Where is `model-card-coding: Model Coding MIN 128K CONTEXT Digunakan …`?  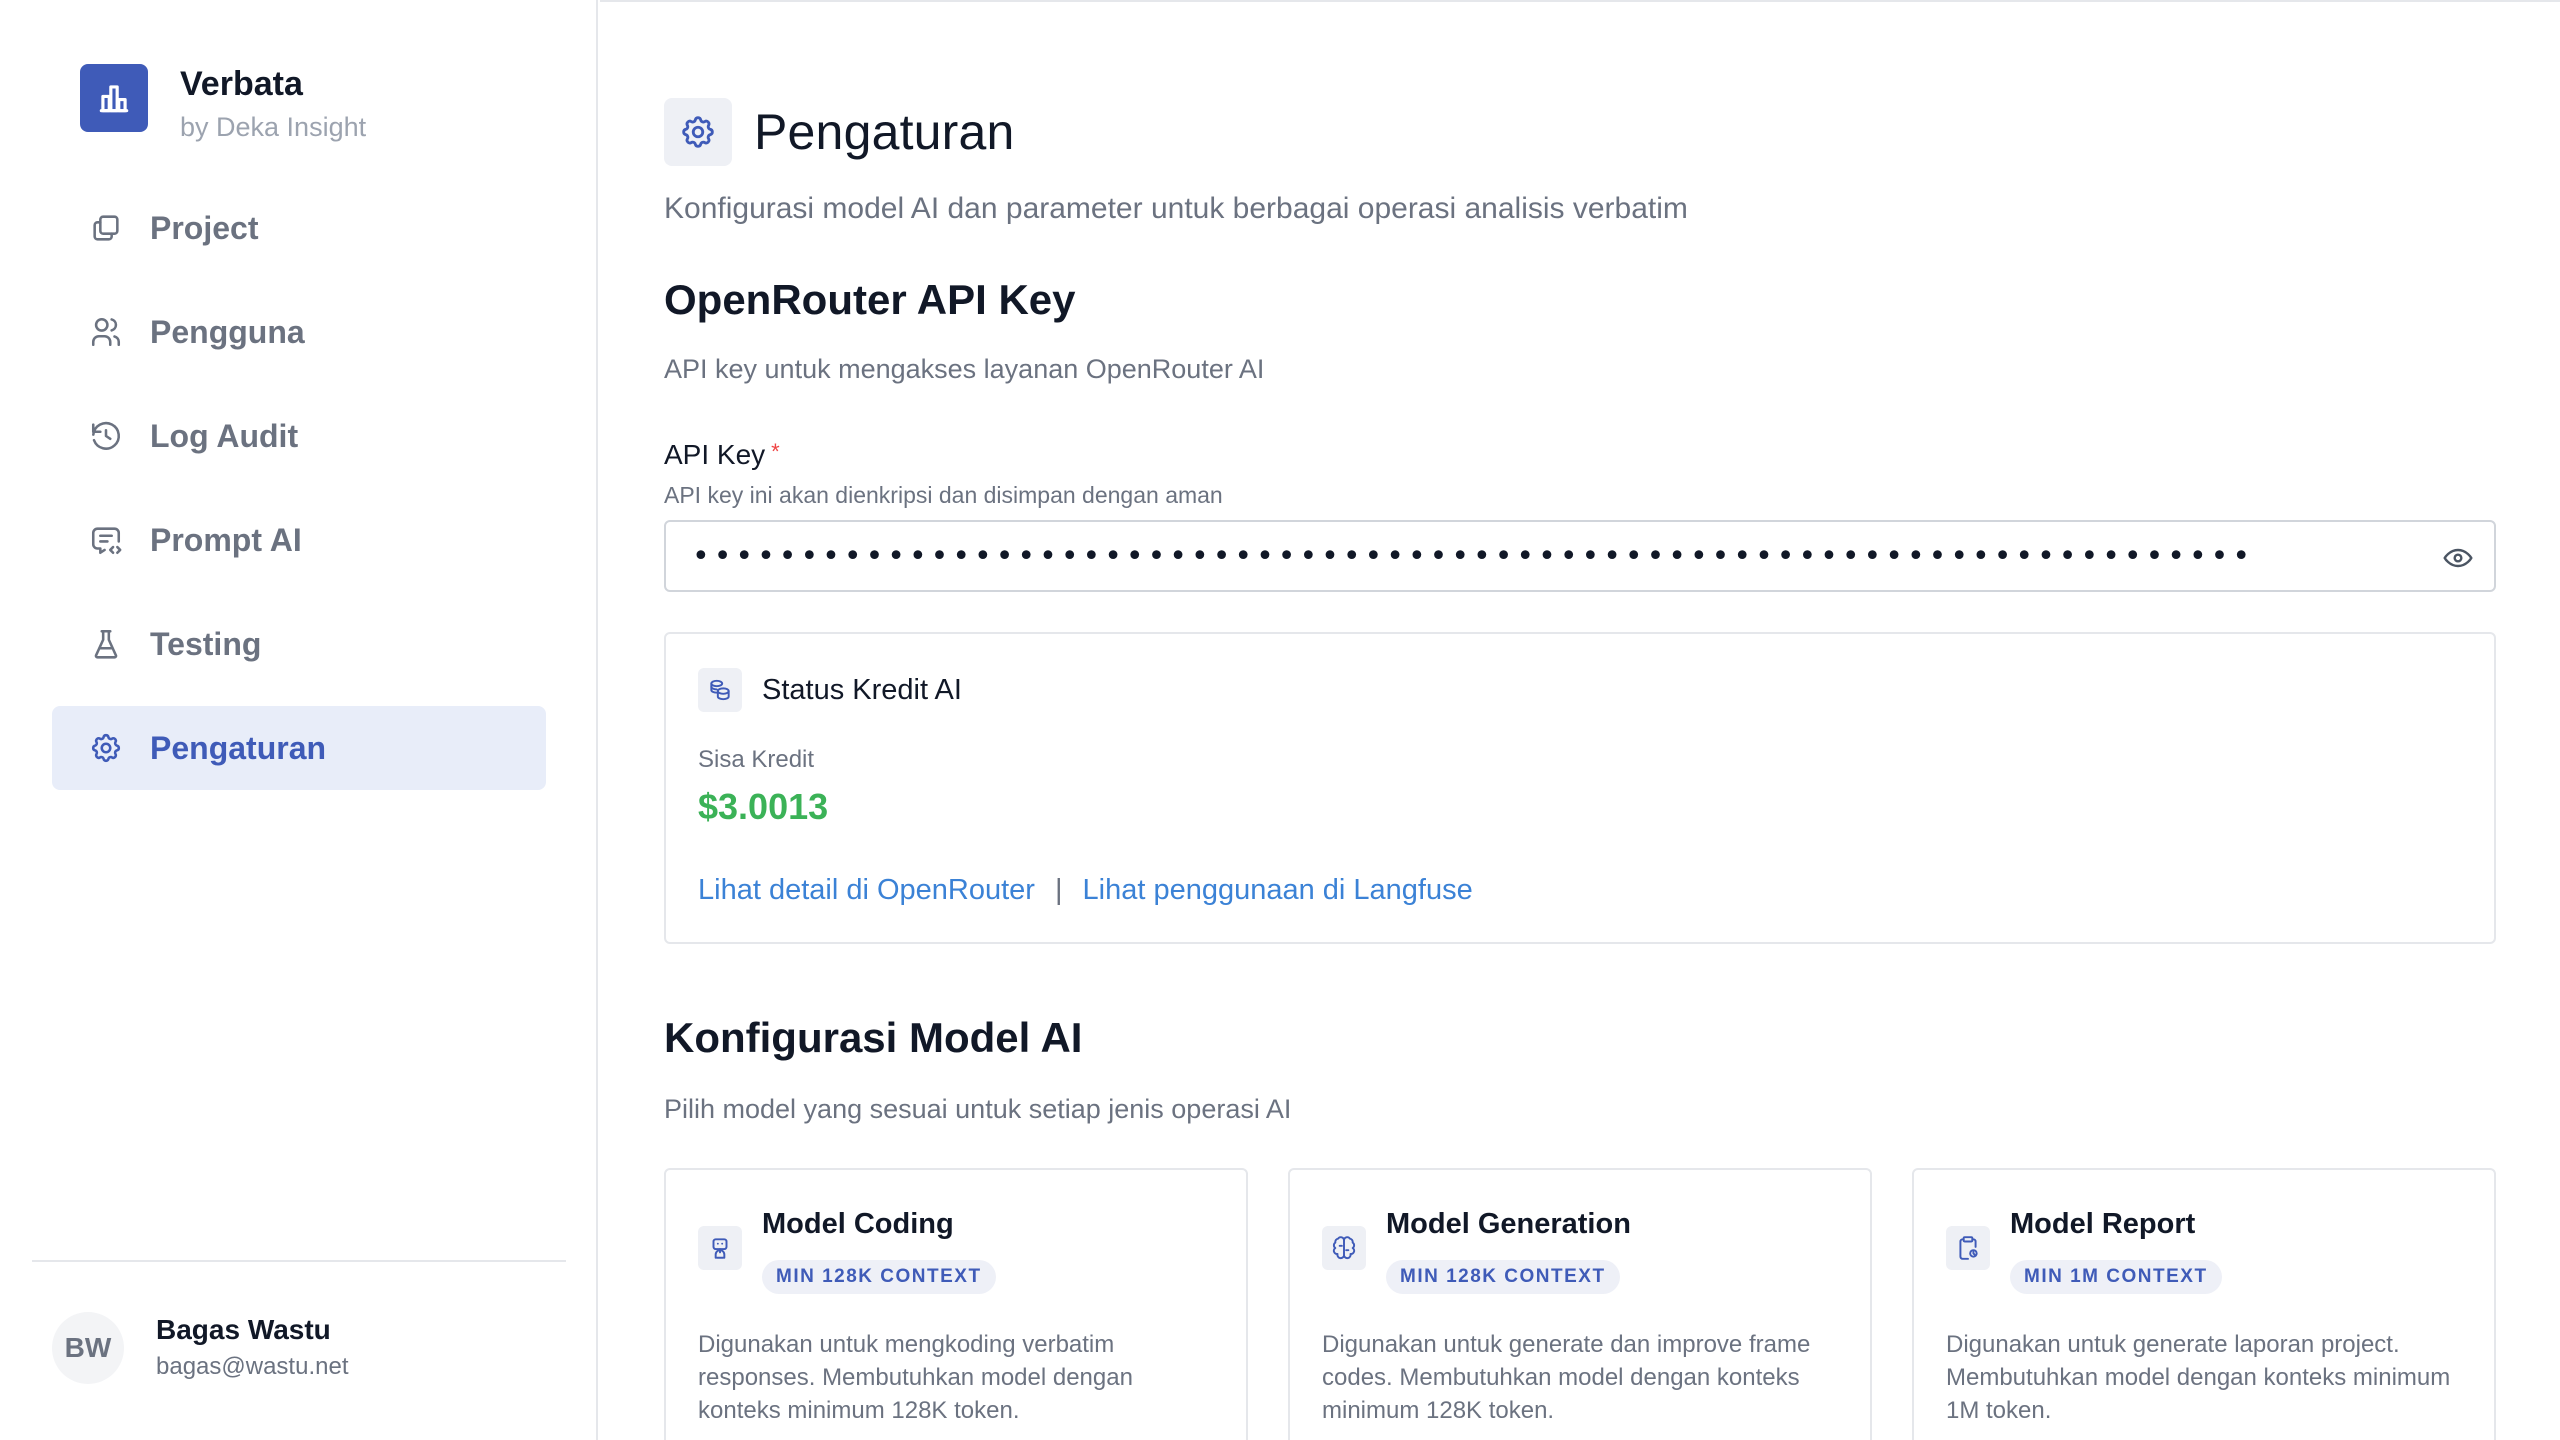 model-card-coding: Model Coding MIN 128K CONTEXT Digunakan … is located at coordinates (956, 1304).